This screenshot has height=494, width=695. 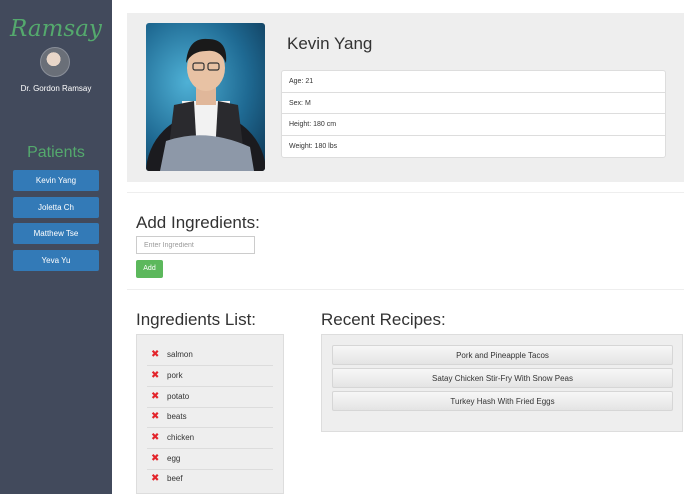 What do you see at coordinates (502, 401) in the screenshot?
I see `recipe-button: Turkey Hash With Fried Eggs` at bounding box center [502, 401].